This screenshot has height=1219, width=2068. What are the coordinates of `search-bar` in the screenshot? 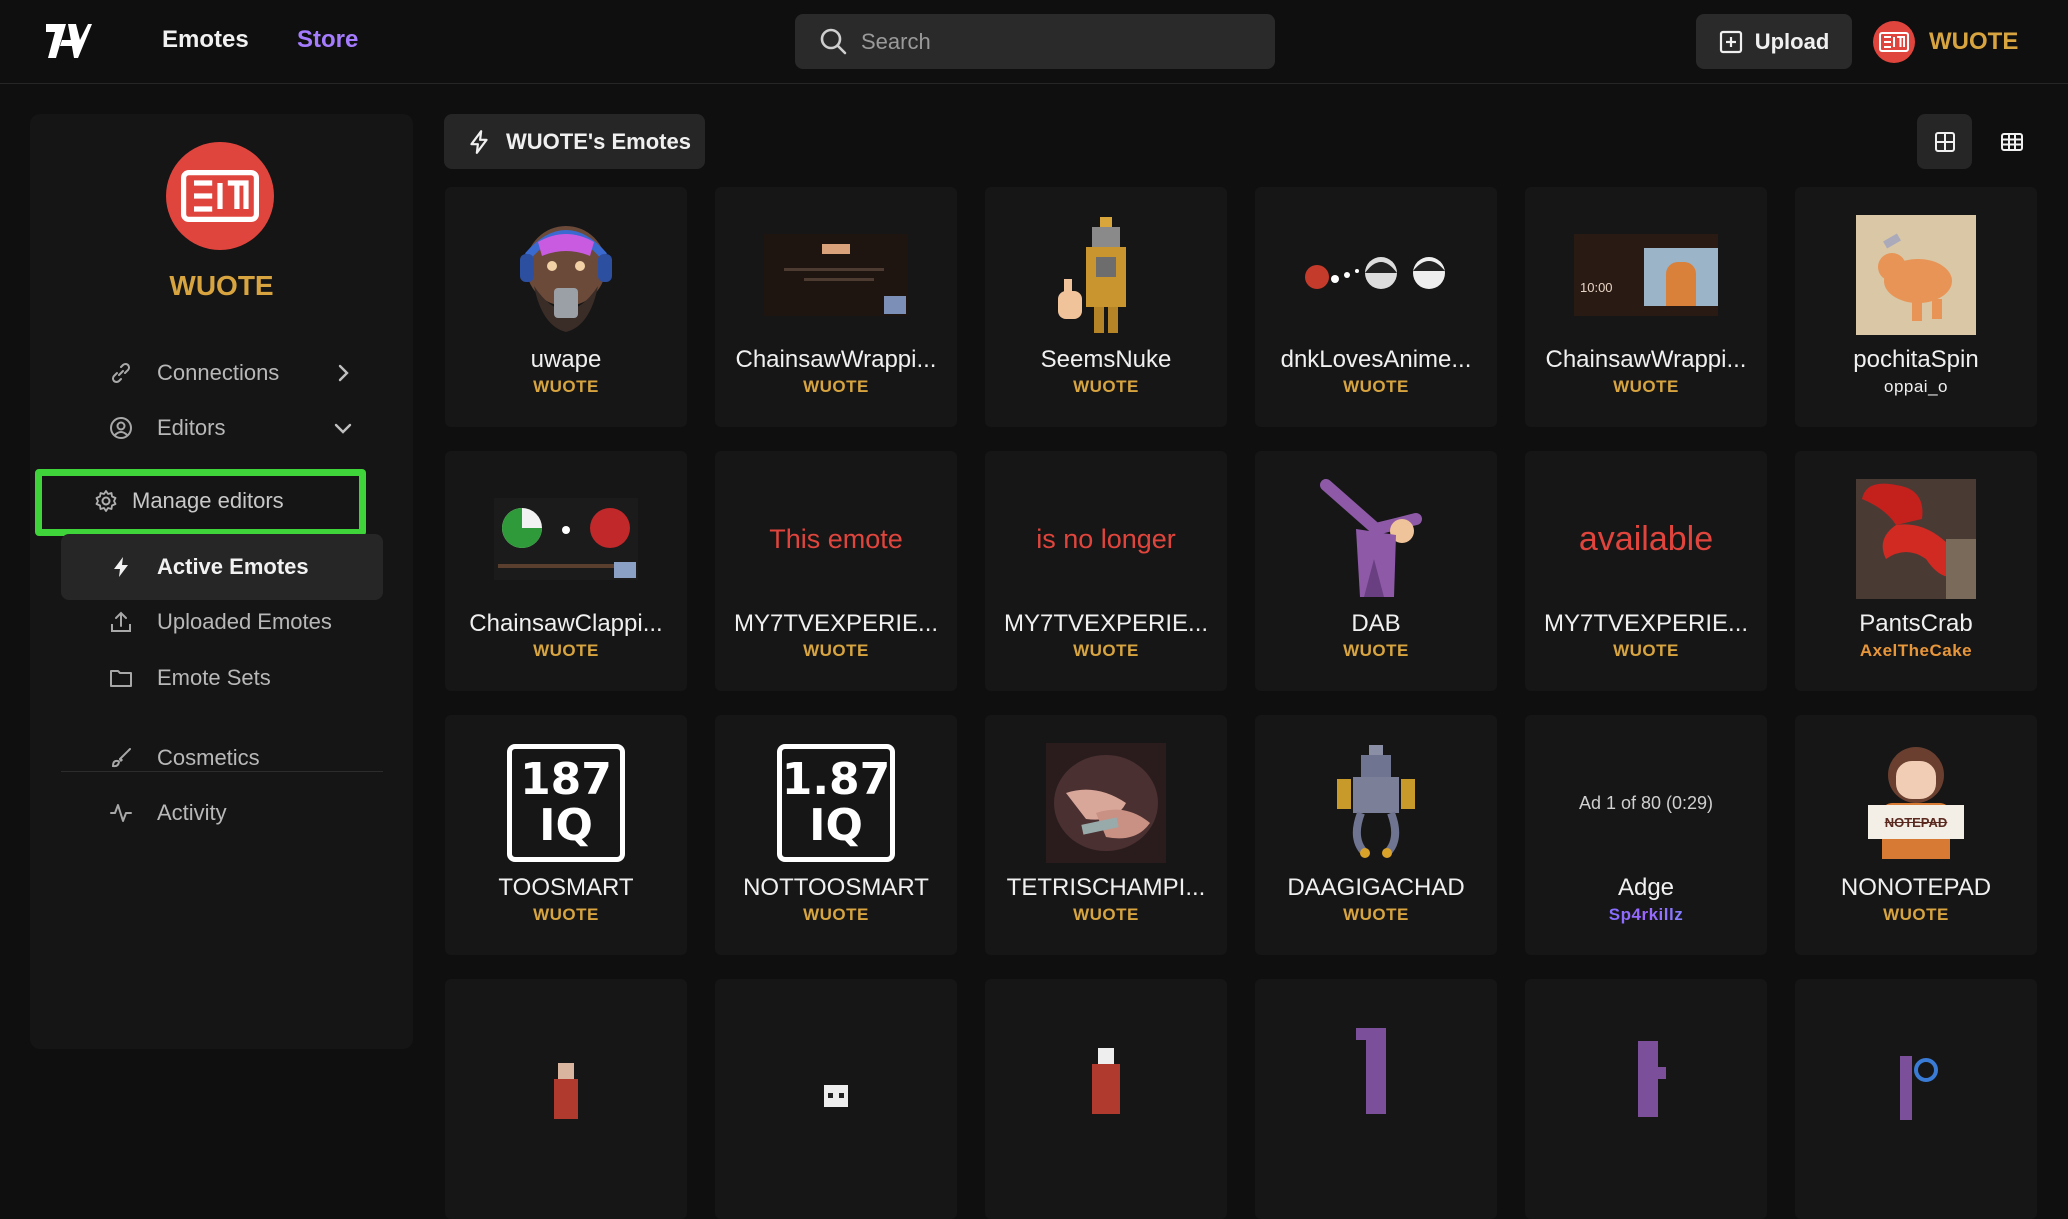 It's located at (1035, 41).